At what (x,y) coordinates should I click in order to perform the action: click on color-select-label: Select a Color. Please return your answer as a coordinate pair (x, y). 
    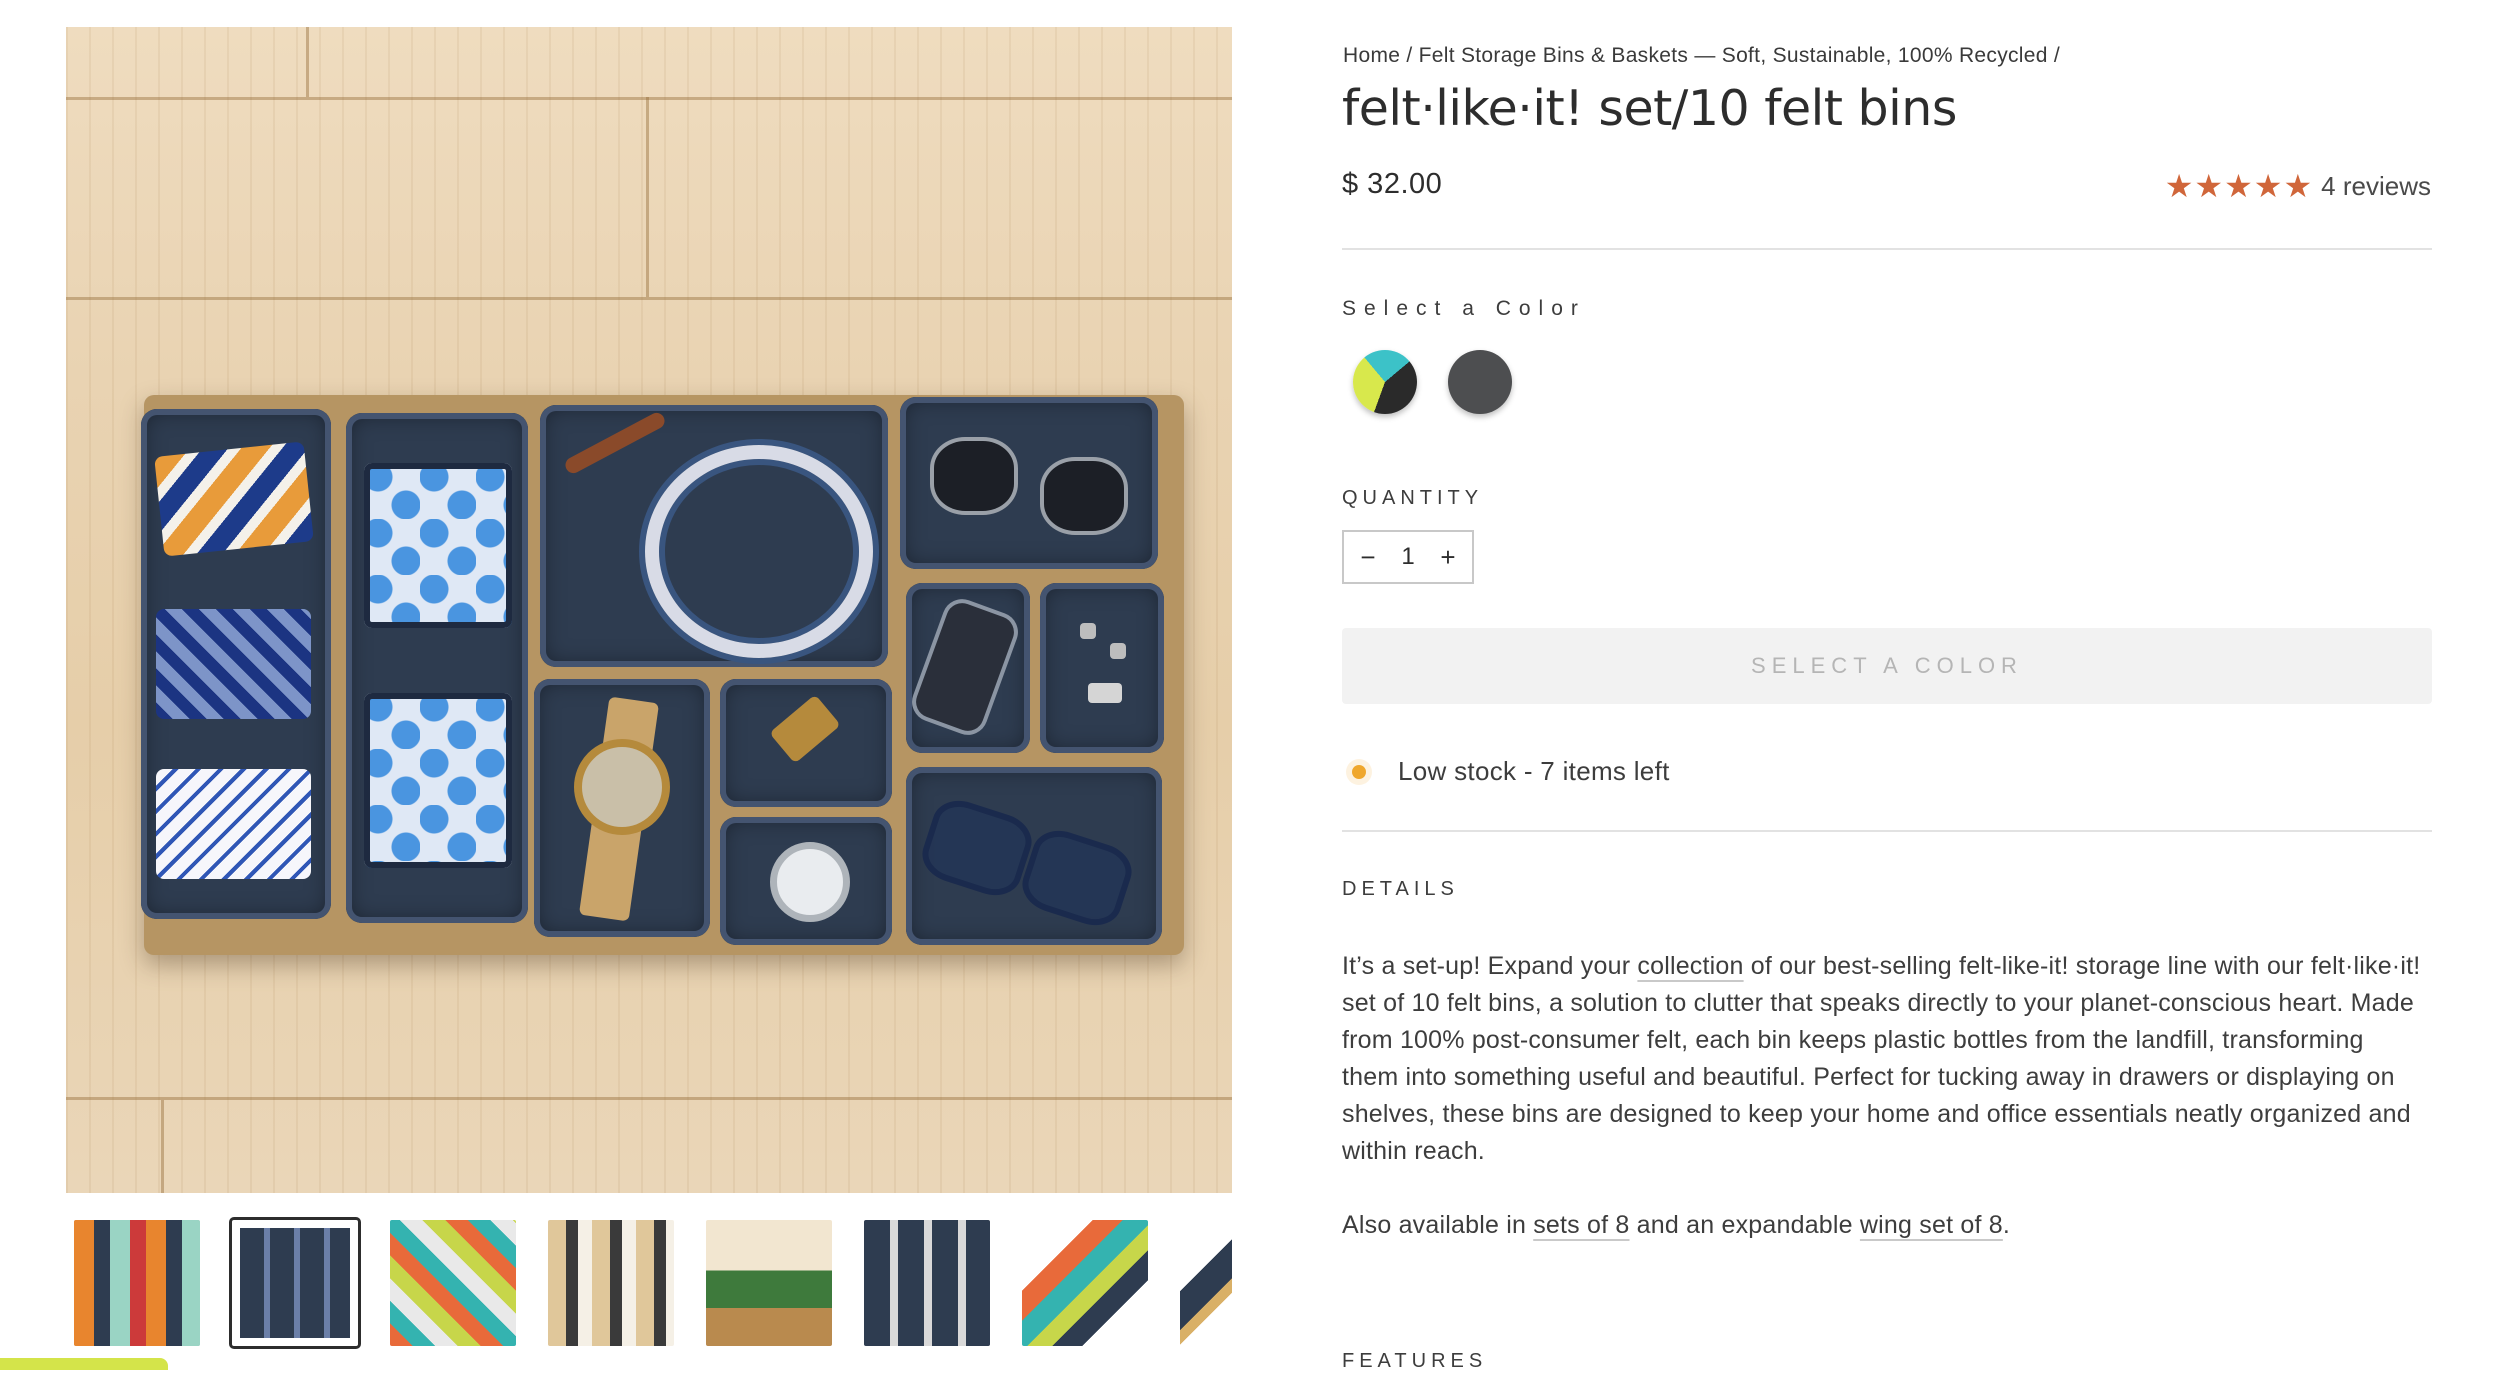
    Looking at the image, I should click on (1464, 308).